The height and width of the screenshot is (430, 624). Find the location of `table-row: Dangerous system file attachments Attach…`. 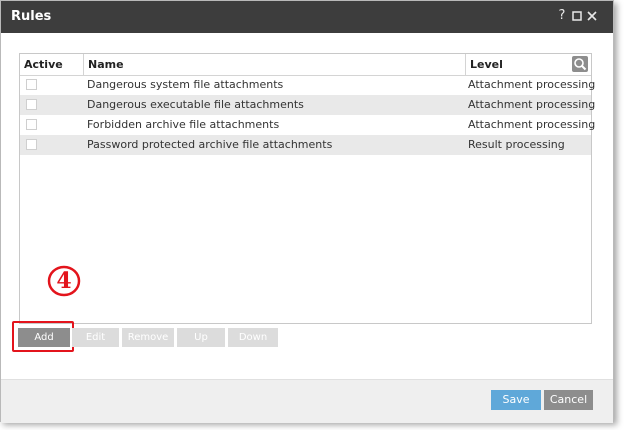

table-row: Dangerous system file attachments Attach… is located at coordinates (307, 85).